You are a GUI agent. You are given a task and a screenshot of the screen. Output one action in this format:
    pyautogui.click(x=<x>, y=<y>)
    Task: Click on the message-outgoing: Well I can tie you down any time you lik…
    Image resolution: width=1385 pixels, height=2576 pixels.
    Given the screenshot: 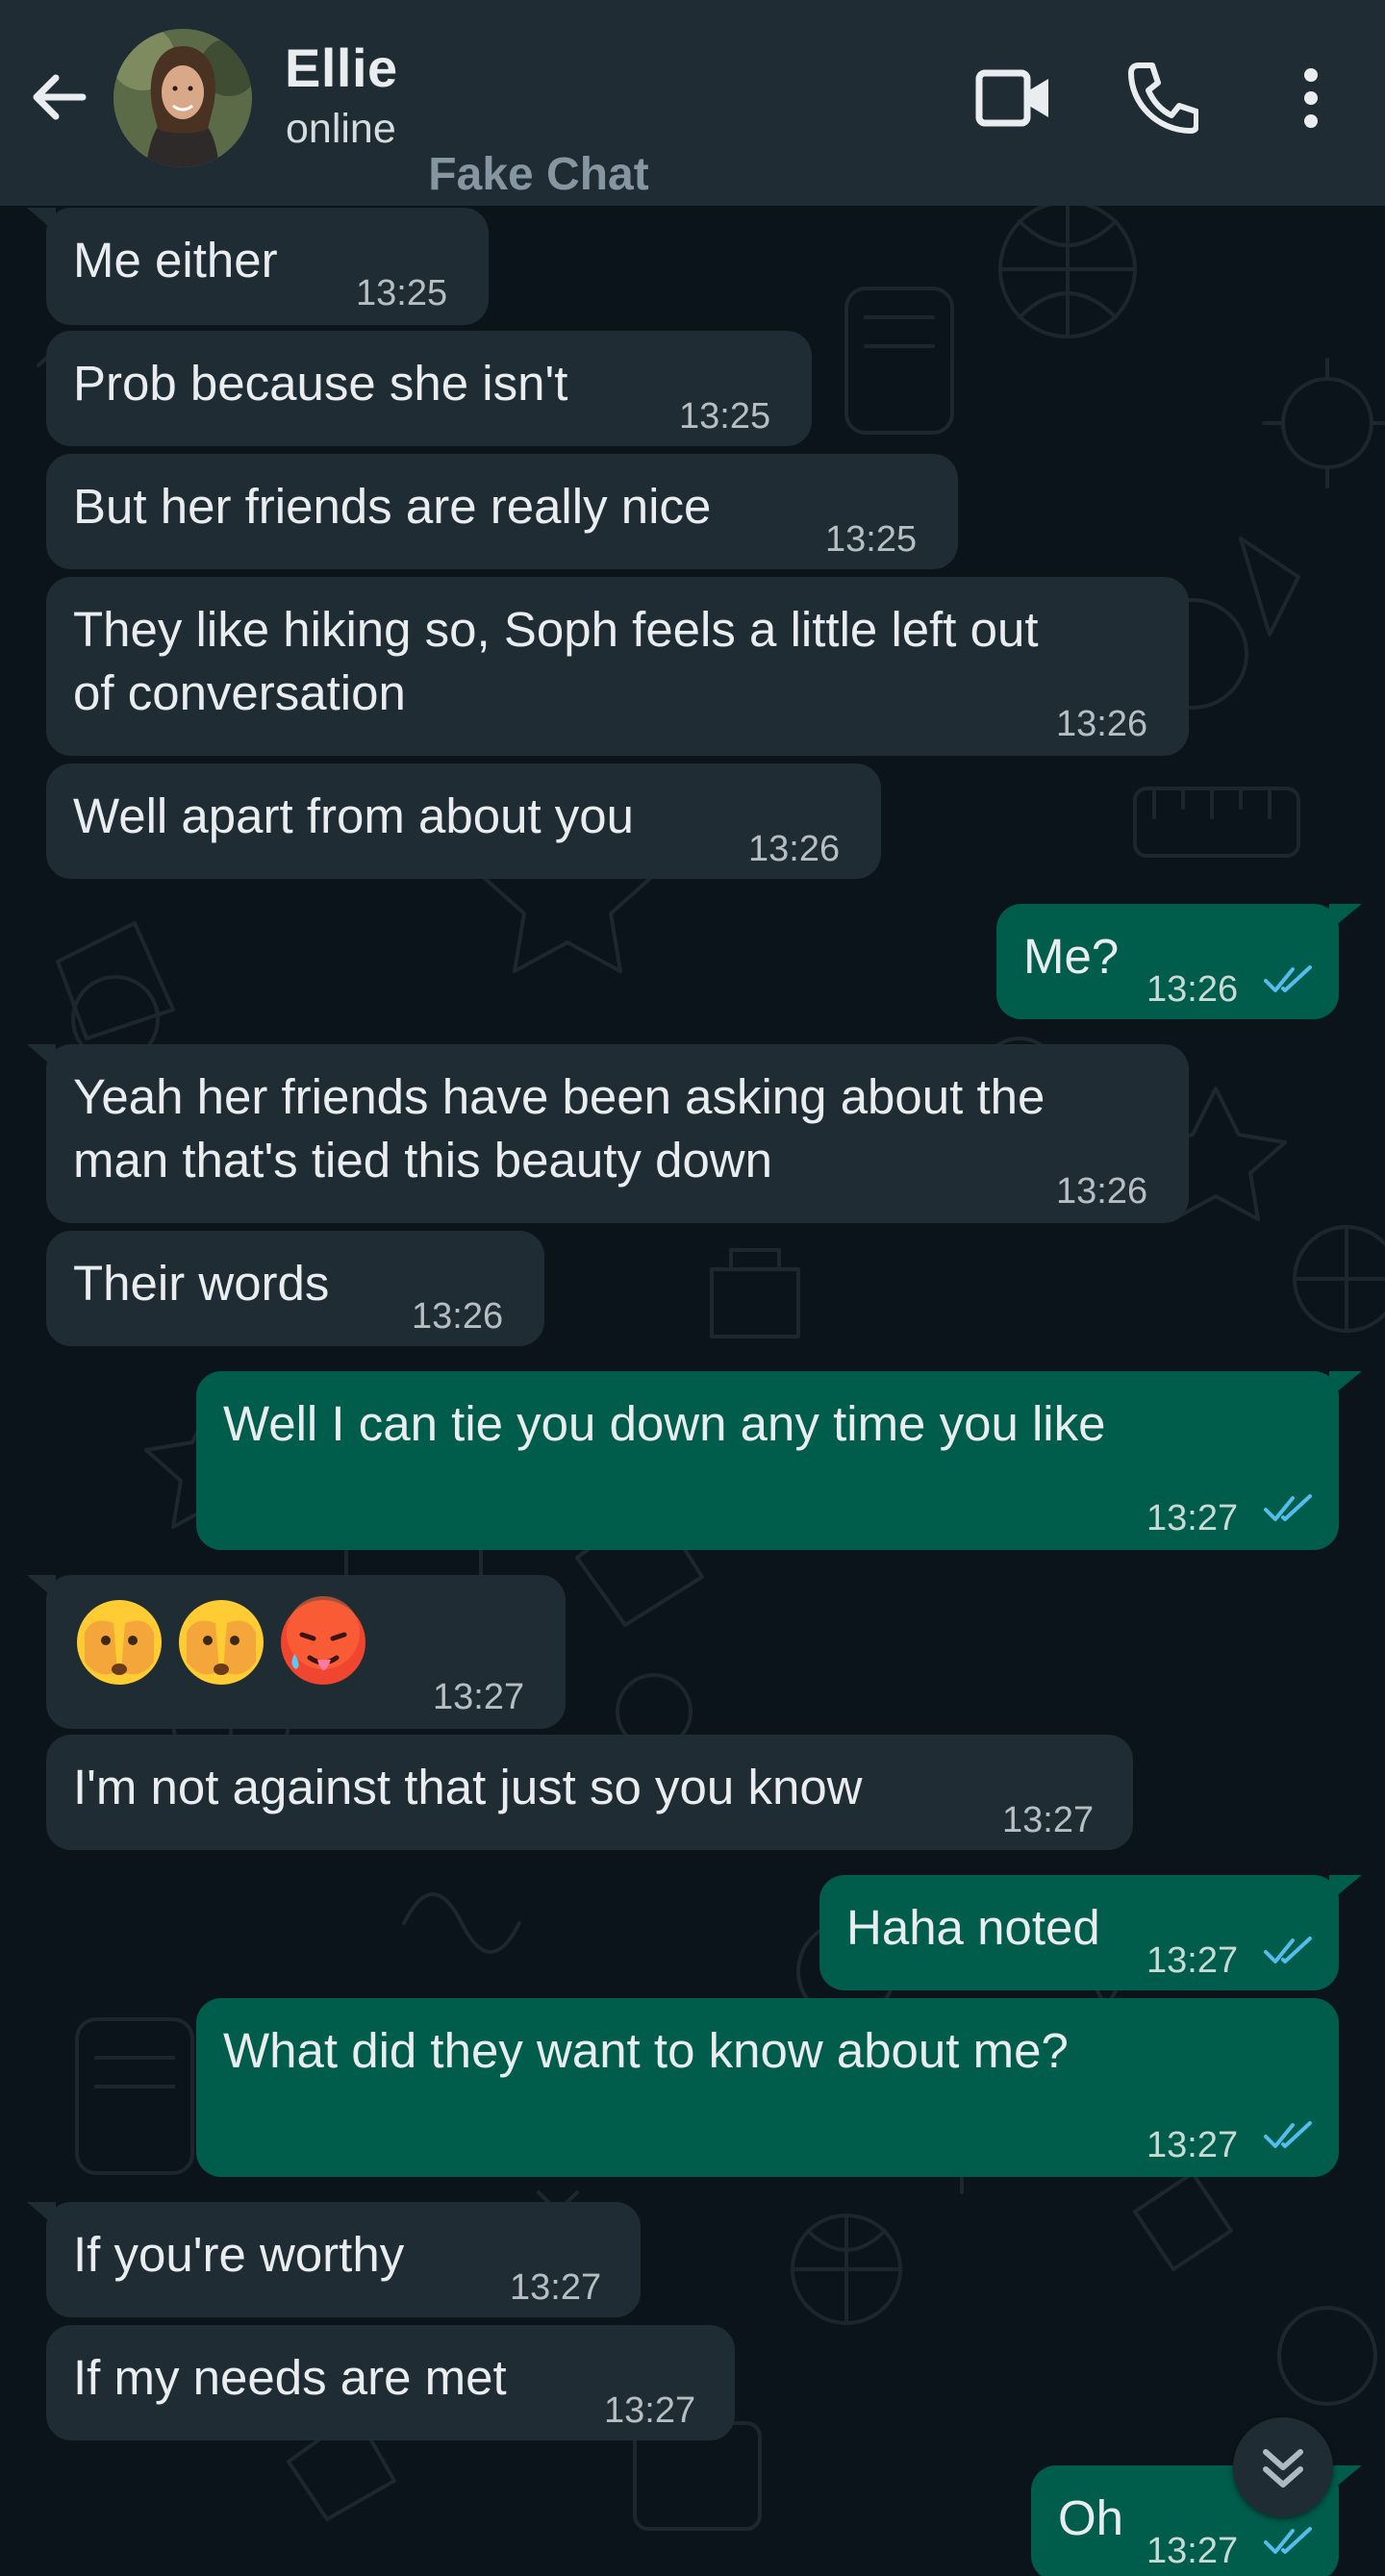 What is the action you would take?
    pyautogui.click(x=779, y=1460)
    